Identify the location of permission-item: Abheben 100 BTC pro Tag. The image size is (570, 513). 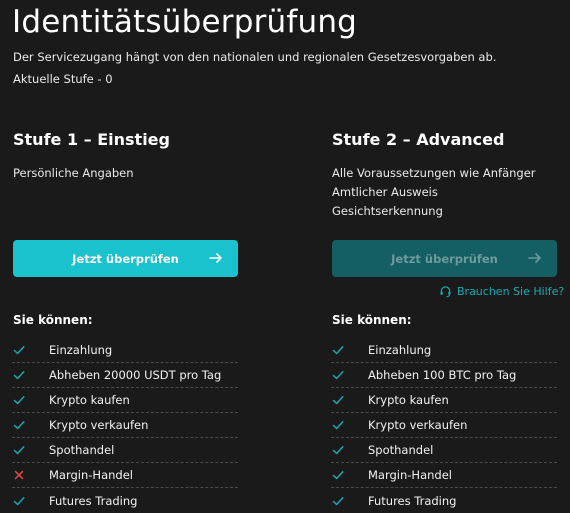
(444, 375).